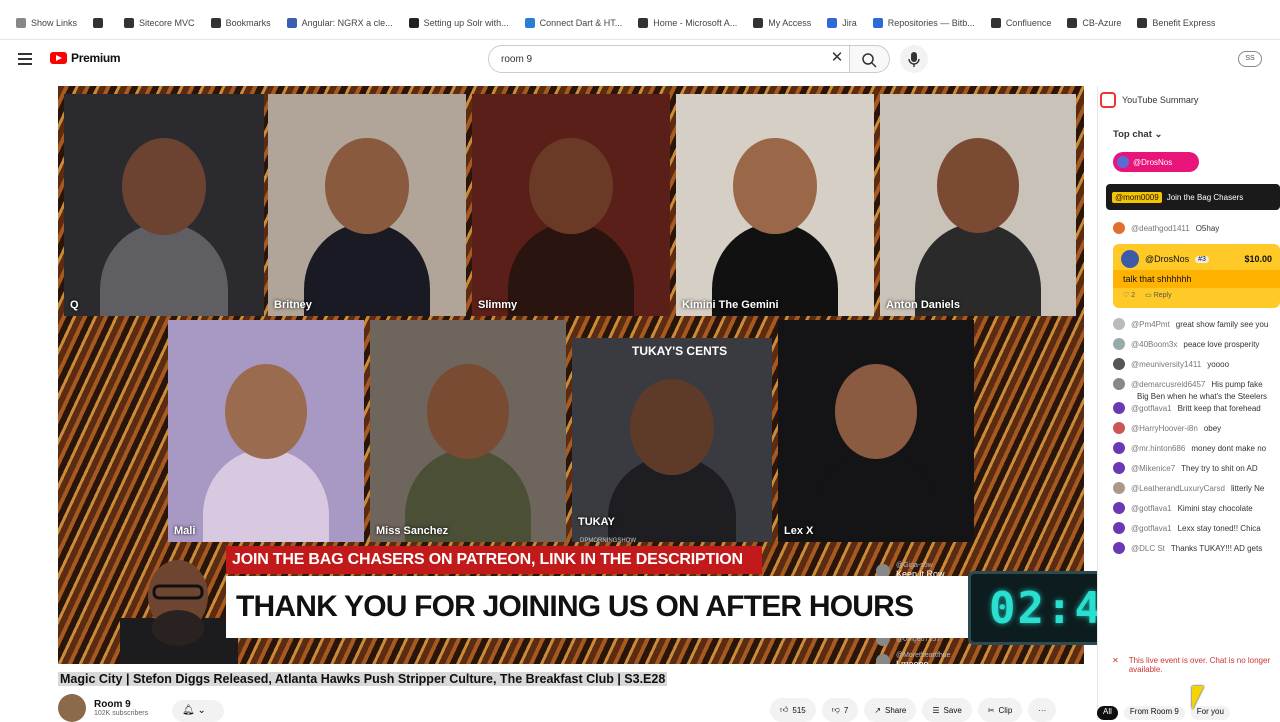 The width and height of the screenshot is (1280, 722). Describe the element at coordinates (1207, 228) in the screenshot. I see `chat-text: O5hay` at that location.